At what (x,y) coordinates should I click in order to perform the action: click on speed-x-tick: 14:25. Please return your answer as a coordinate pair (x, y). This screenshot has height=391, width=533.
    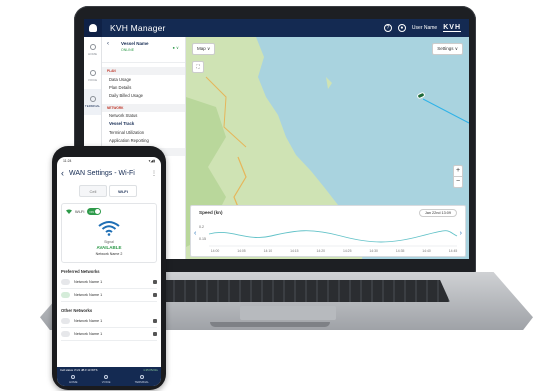
    Looking at the image, I should click on (347, 251).